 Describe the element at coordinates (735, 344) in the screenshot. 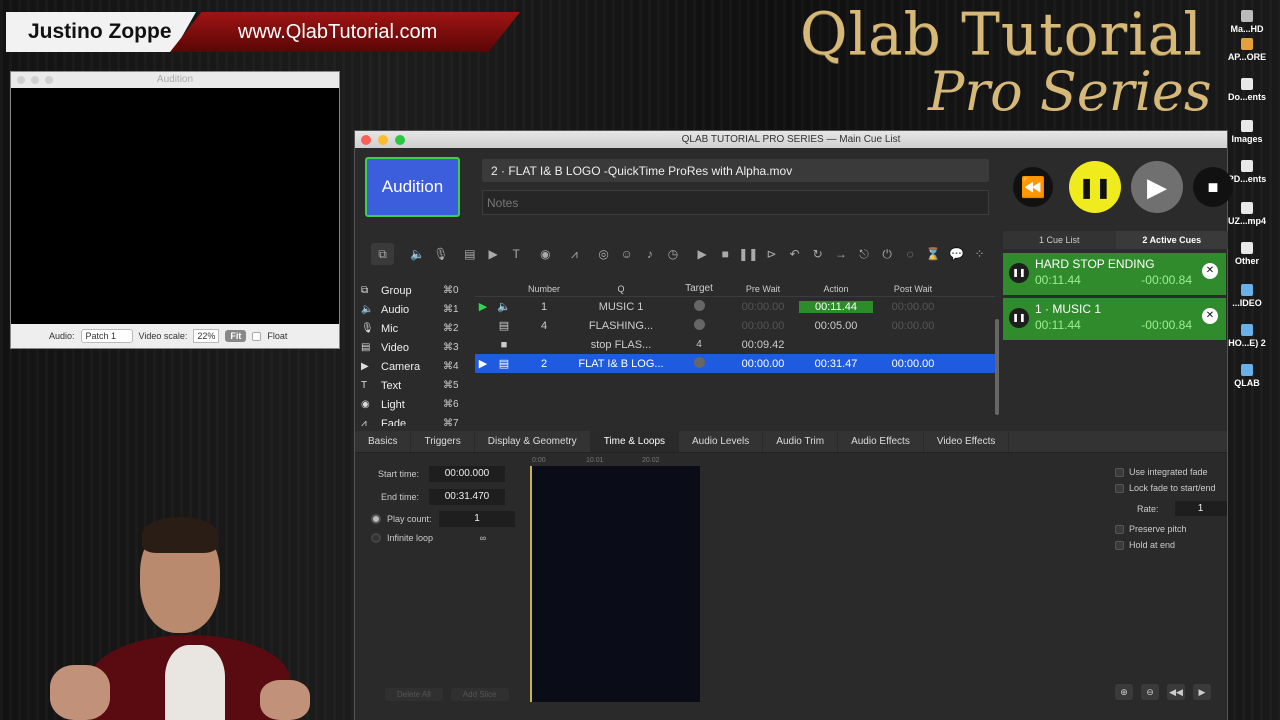

I see `cue-row: ■ stop FLAS... 4 00:09.42` at that location.